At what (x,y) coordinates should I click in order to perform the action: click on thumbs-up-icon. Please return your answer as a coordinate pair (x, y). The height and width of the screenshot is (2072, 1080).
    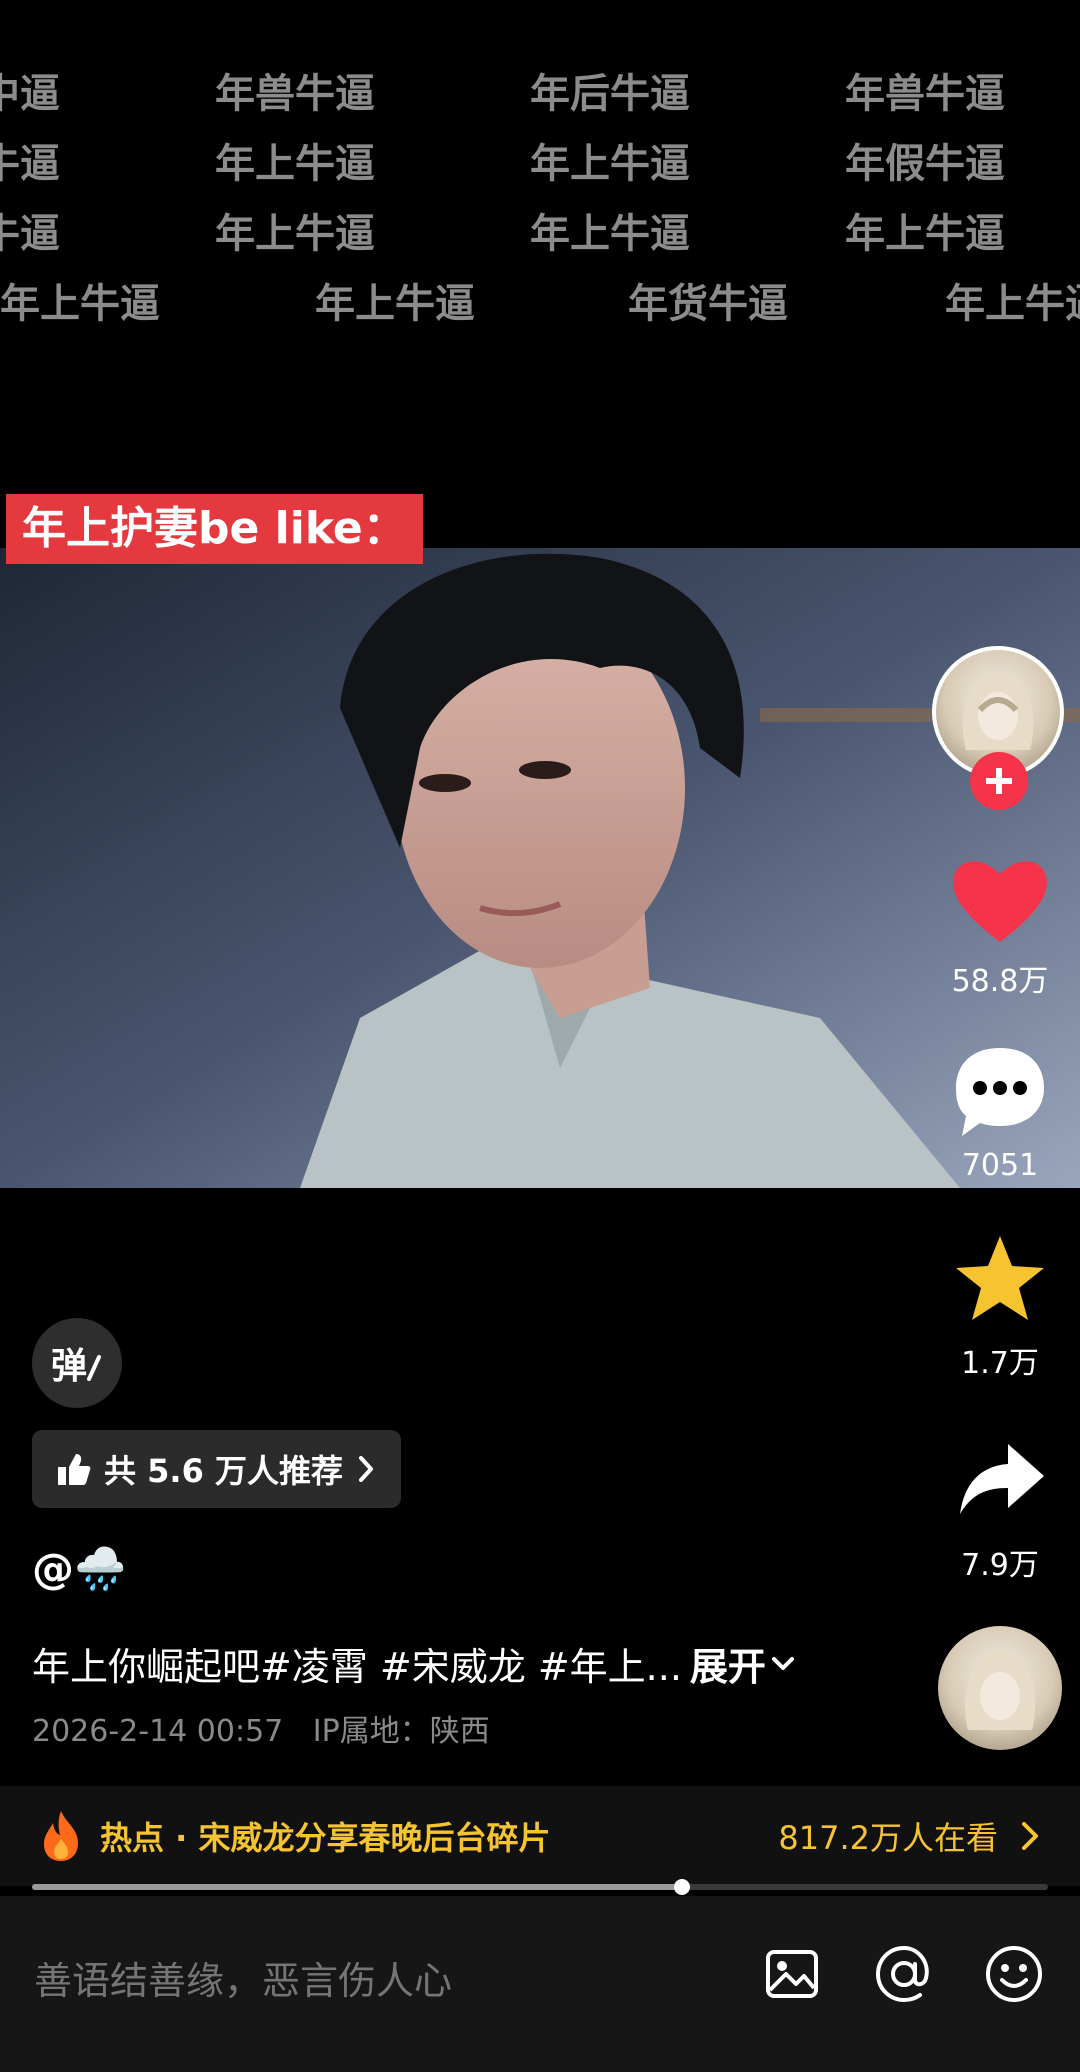
    Looking at the image, I should click on (74, 1469).